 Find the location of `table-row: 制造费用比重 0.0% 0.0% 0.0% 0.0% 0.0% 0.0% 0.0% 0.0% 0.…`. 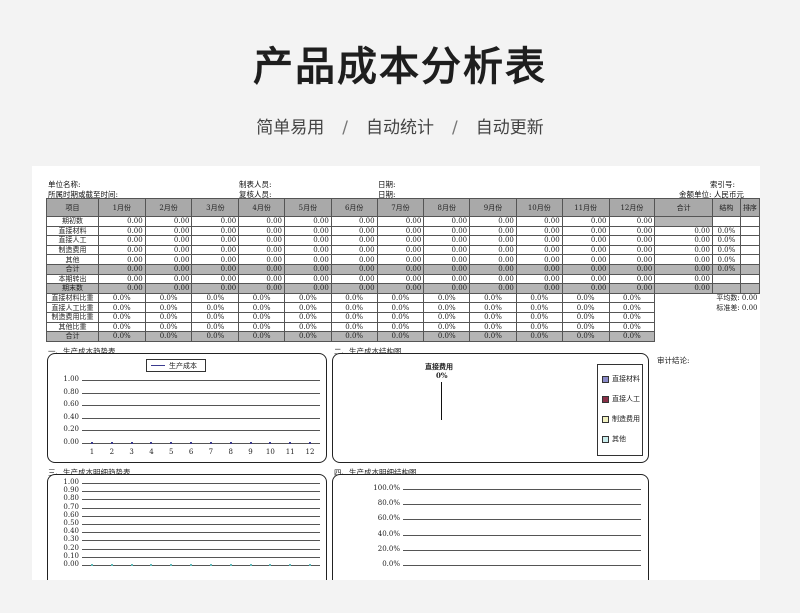

table-row: 制造费用比重 0.0% 0.0% 0.0% 0.0% 0.0% 0.0% 0.0% 0.0% 0.… is located at coordinates (403, 317).